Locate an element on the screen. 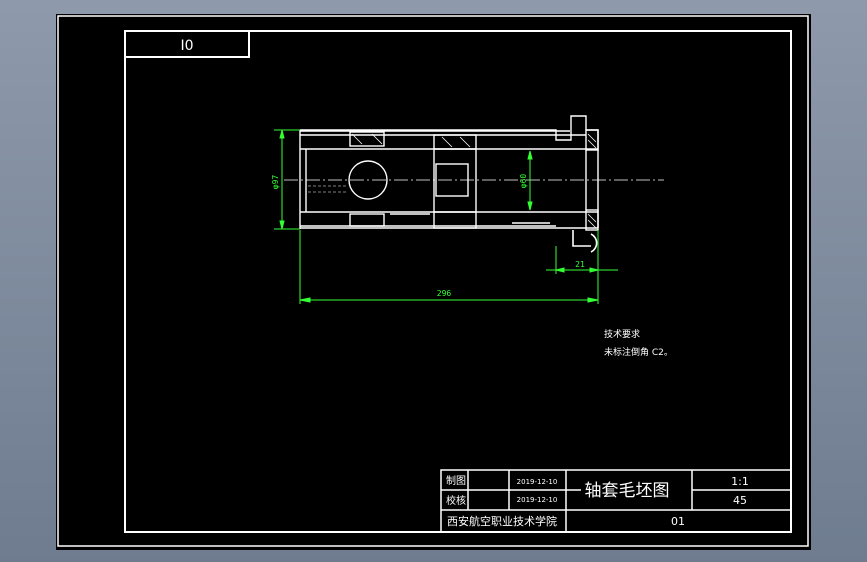 This screenshot has width=867, height=562. code-box-label: I0 is located at coordinates (186, 46).